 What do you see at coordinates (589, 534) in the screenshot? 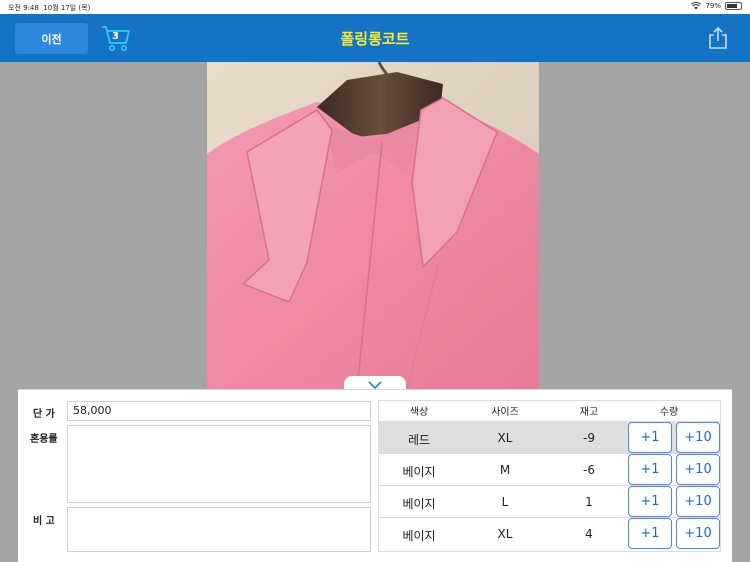
I see `cell-stock: 4` at bounding box center [589, 534].